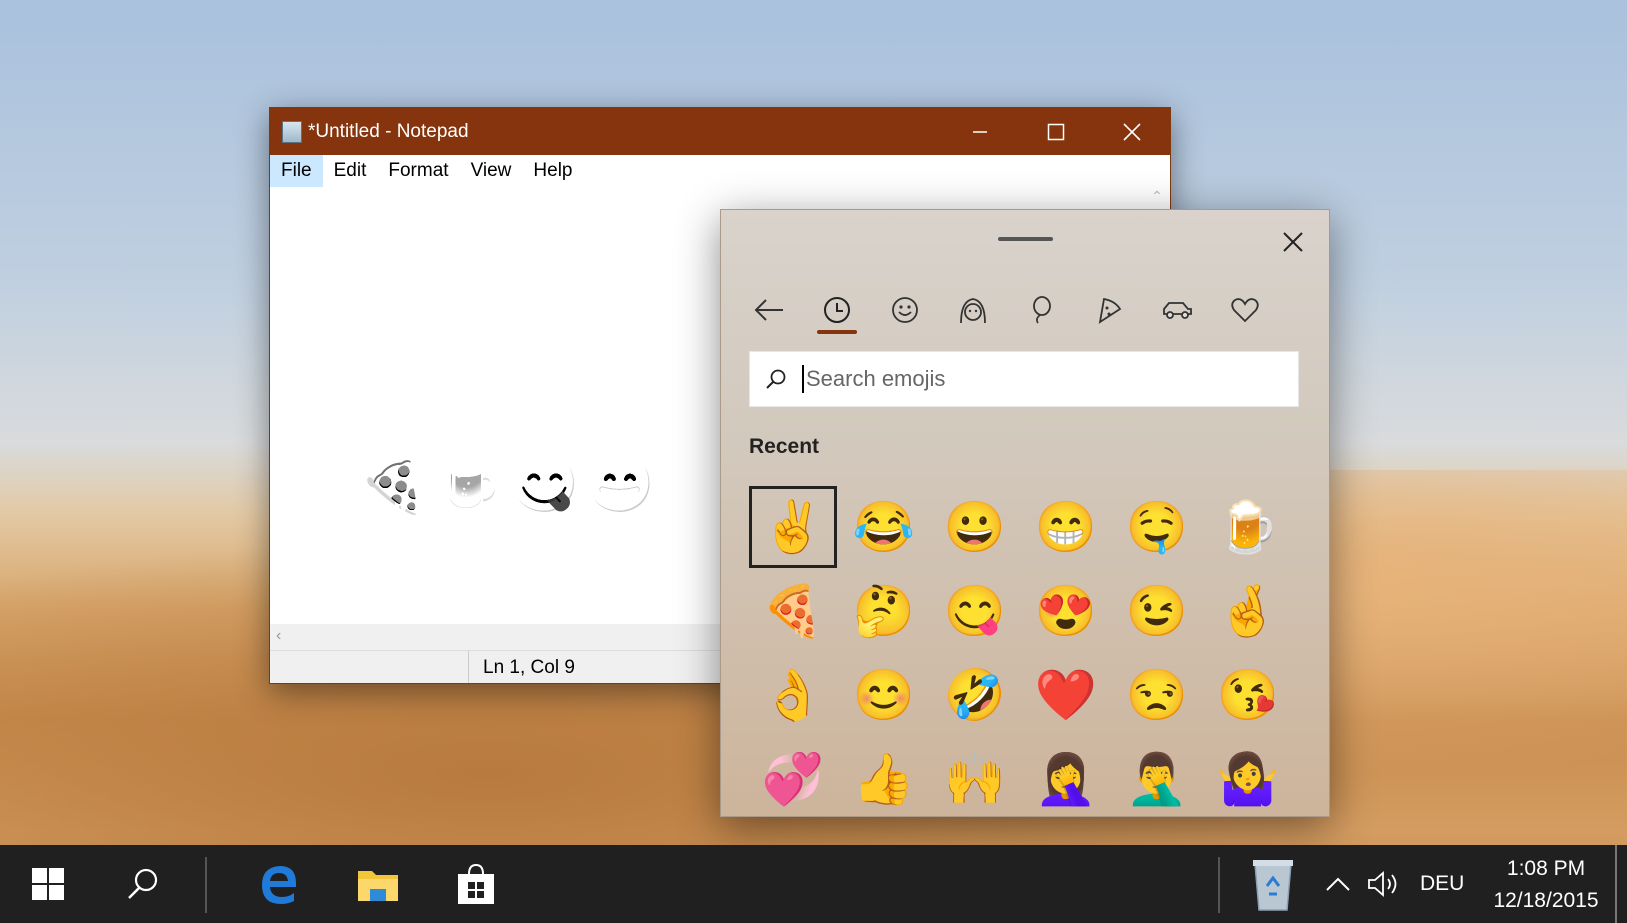 The height and width of the screenshot is (923, 1627). I want to click on tab-travel, so click(1177, 310).